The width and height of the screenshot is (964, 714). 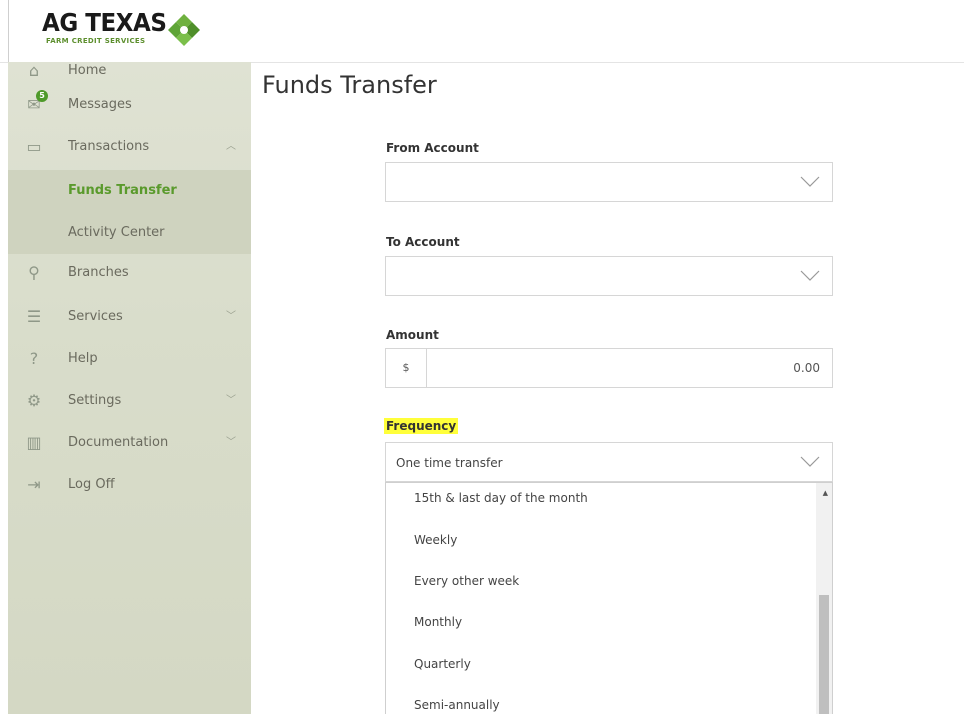 I want to click on frequency-option: Quarterly, so click(x=442, y=664).